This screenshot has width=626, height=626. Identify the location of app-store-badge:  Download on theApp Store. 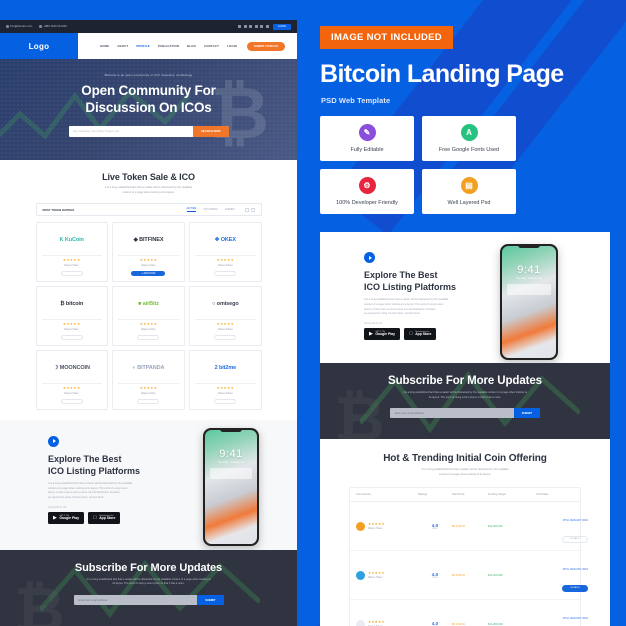
(104, 517).